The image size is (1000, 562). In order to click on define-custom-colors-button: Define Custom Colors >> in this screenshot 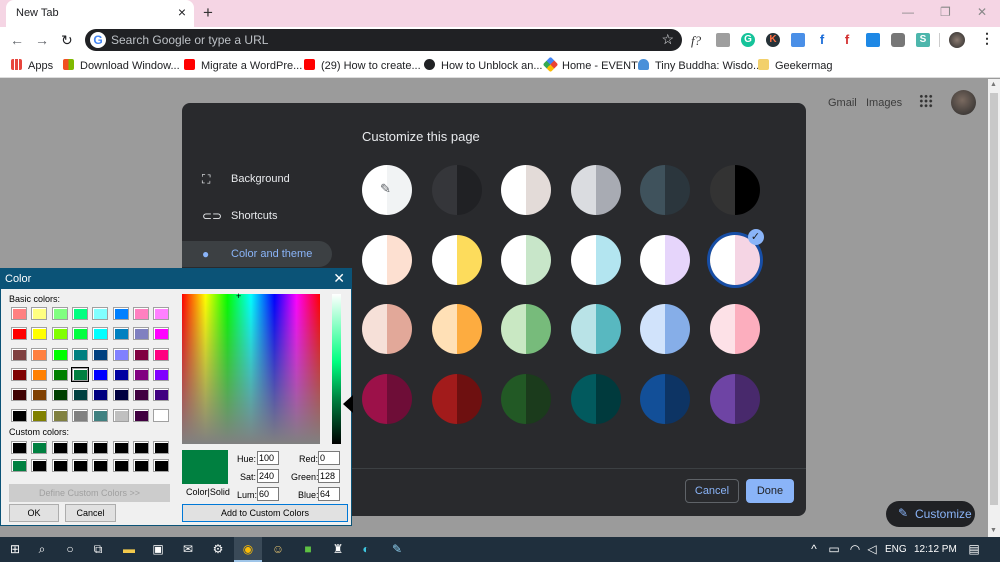, I will do `click(89, 493)`.